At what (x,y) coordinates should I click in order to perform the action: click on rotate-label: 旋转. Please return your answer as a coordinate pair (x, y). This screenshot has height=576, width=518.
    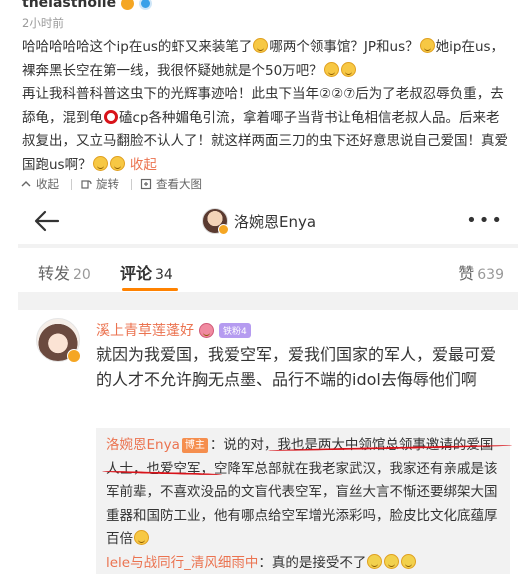
    Looking at the image, I should click on (107, 184).